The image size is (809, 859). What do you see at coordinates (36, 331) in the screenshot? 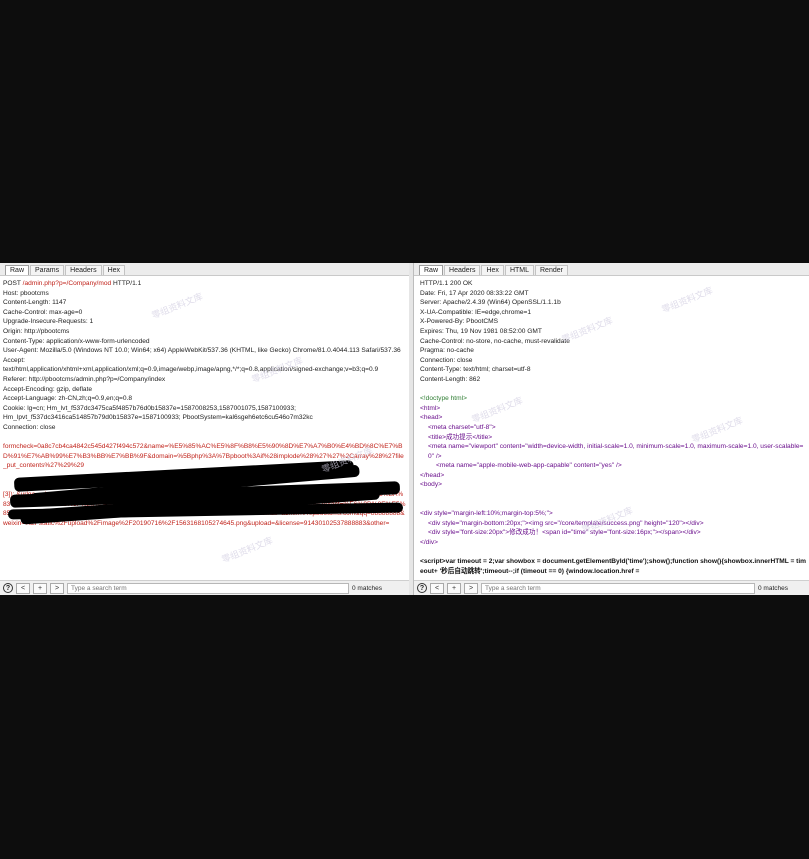
I see `request-header-origin: Origin: http://pbootcms` at bounding box center [36, 331].